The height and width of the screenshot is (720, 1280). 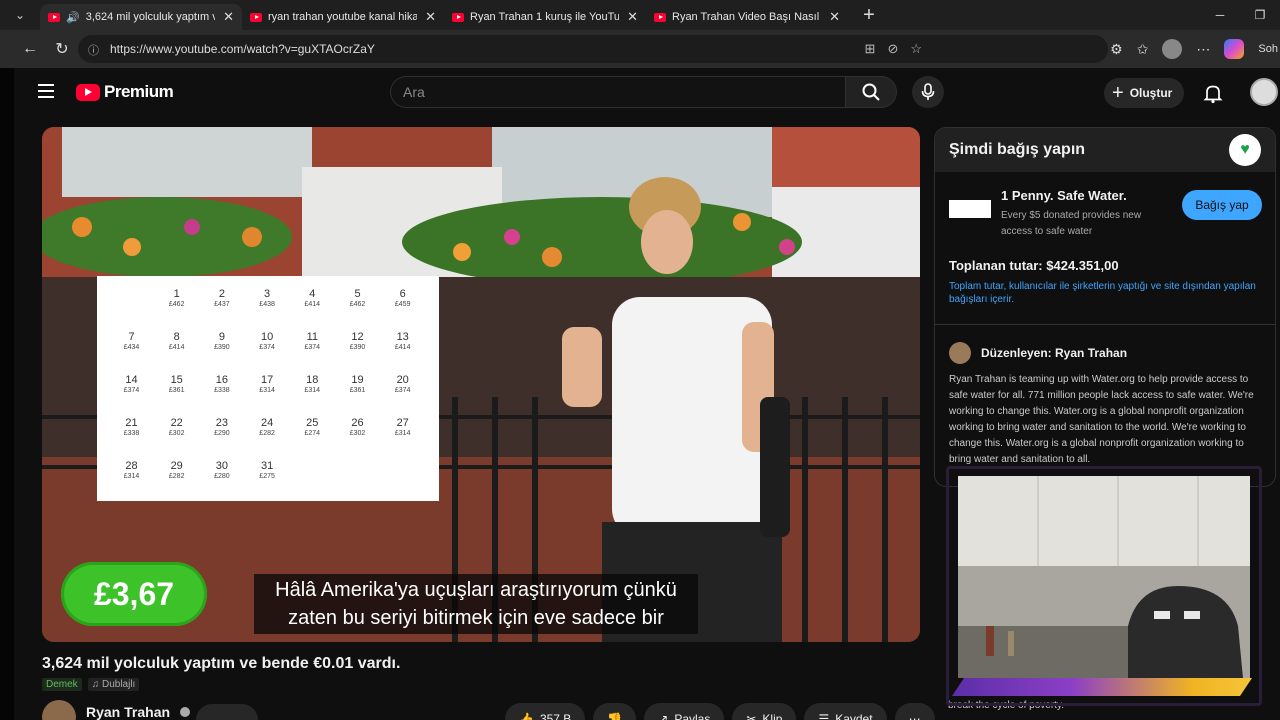 What do you see at coordinates (869, 15) in the screenshot?
I see `new-tab-button: +` at bounding box center [869, 15].